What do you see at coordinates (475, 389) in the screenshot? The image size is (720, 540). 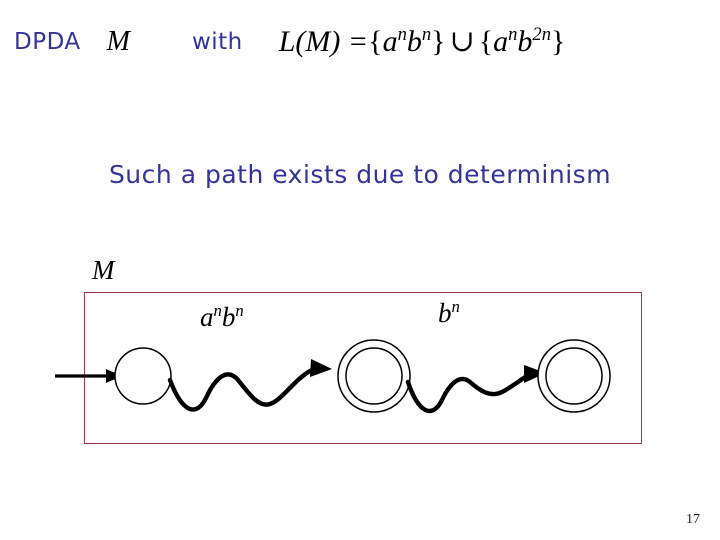 I see `transition-q1-q2` at bounding box center [475, 389].